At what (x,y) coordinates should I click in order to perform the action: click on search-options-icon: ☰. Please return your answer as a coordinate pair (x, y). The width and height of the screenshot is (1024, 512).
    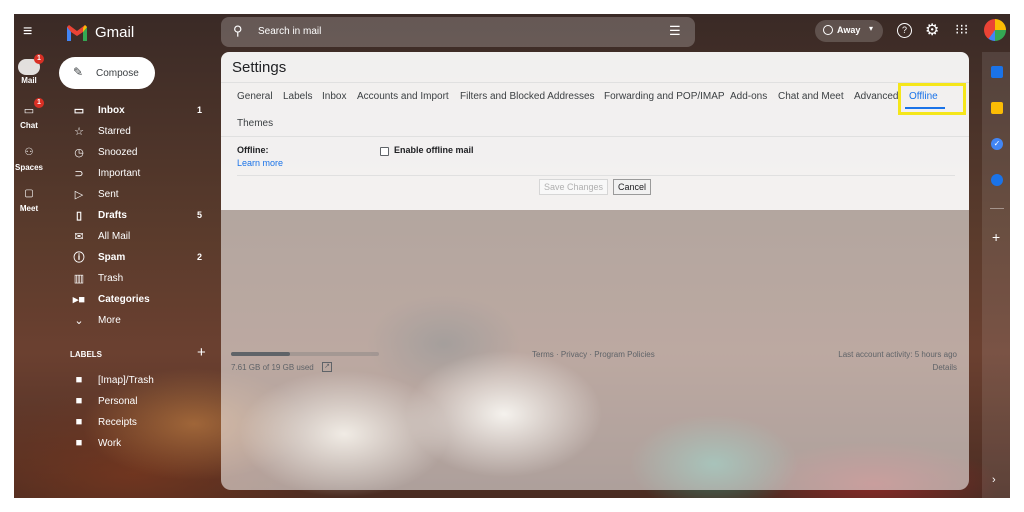
    Looking at the image, I should click on (675, 31).